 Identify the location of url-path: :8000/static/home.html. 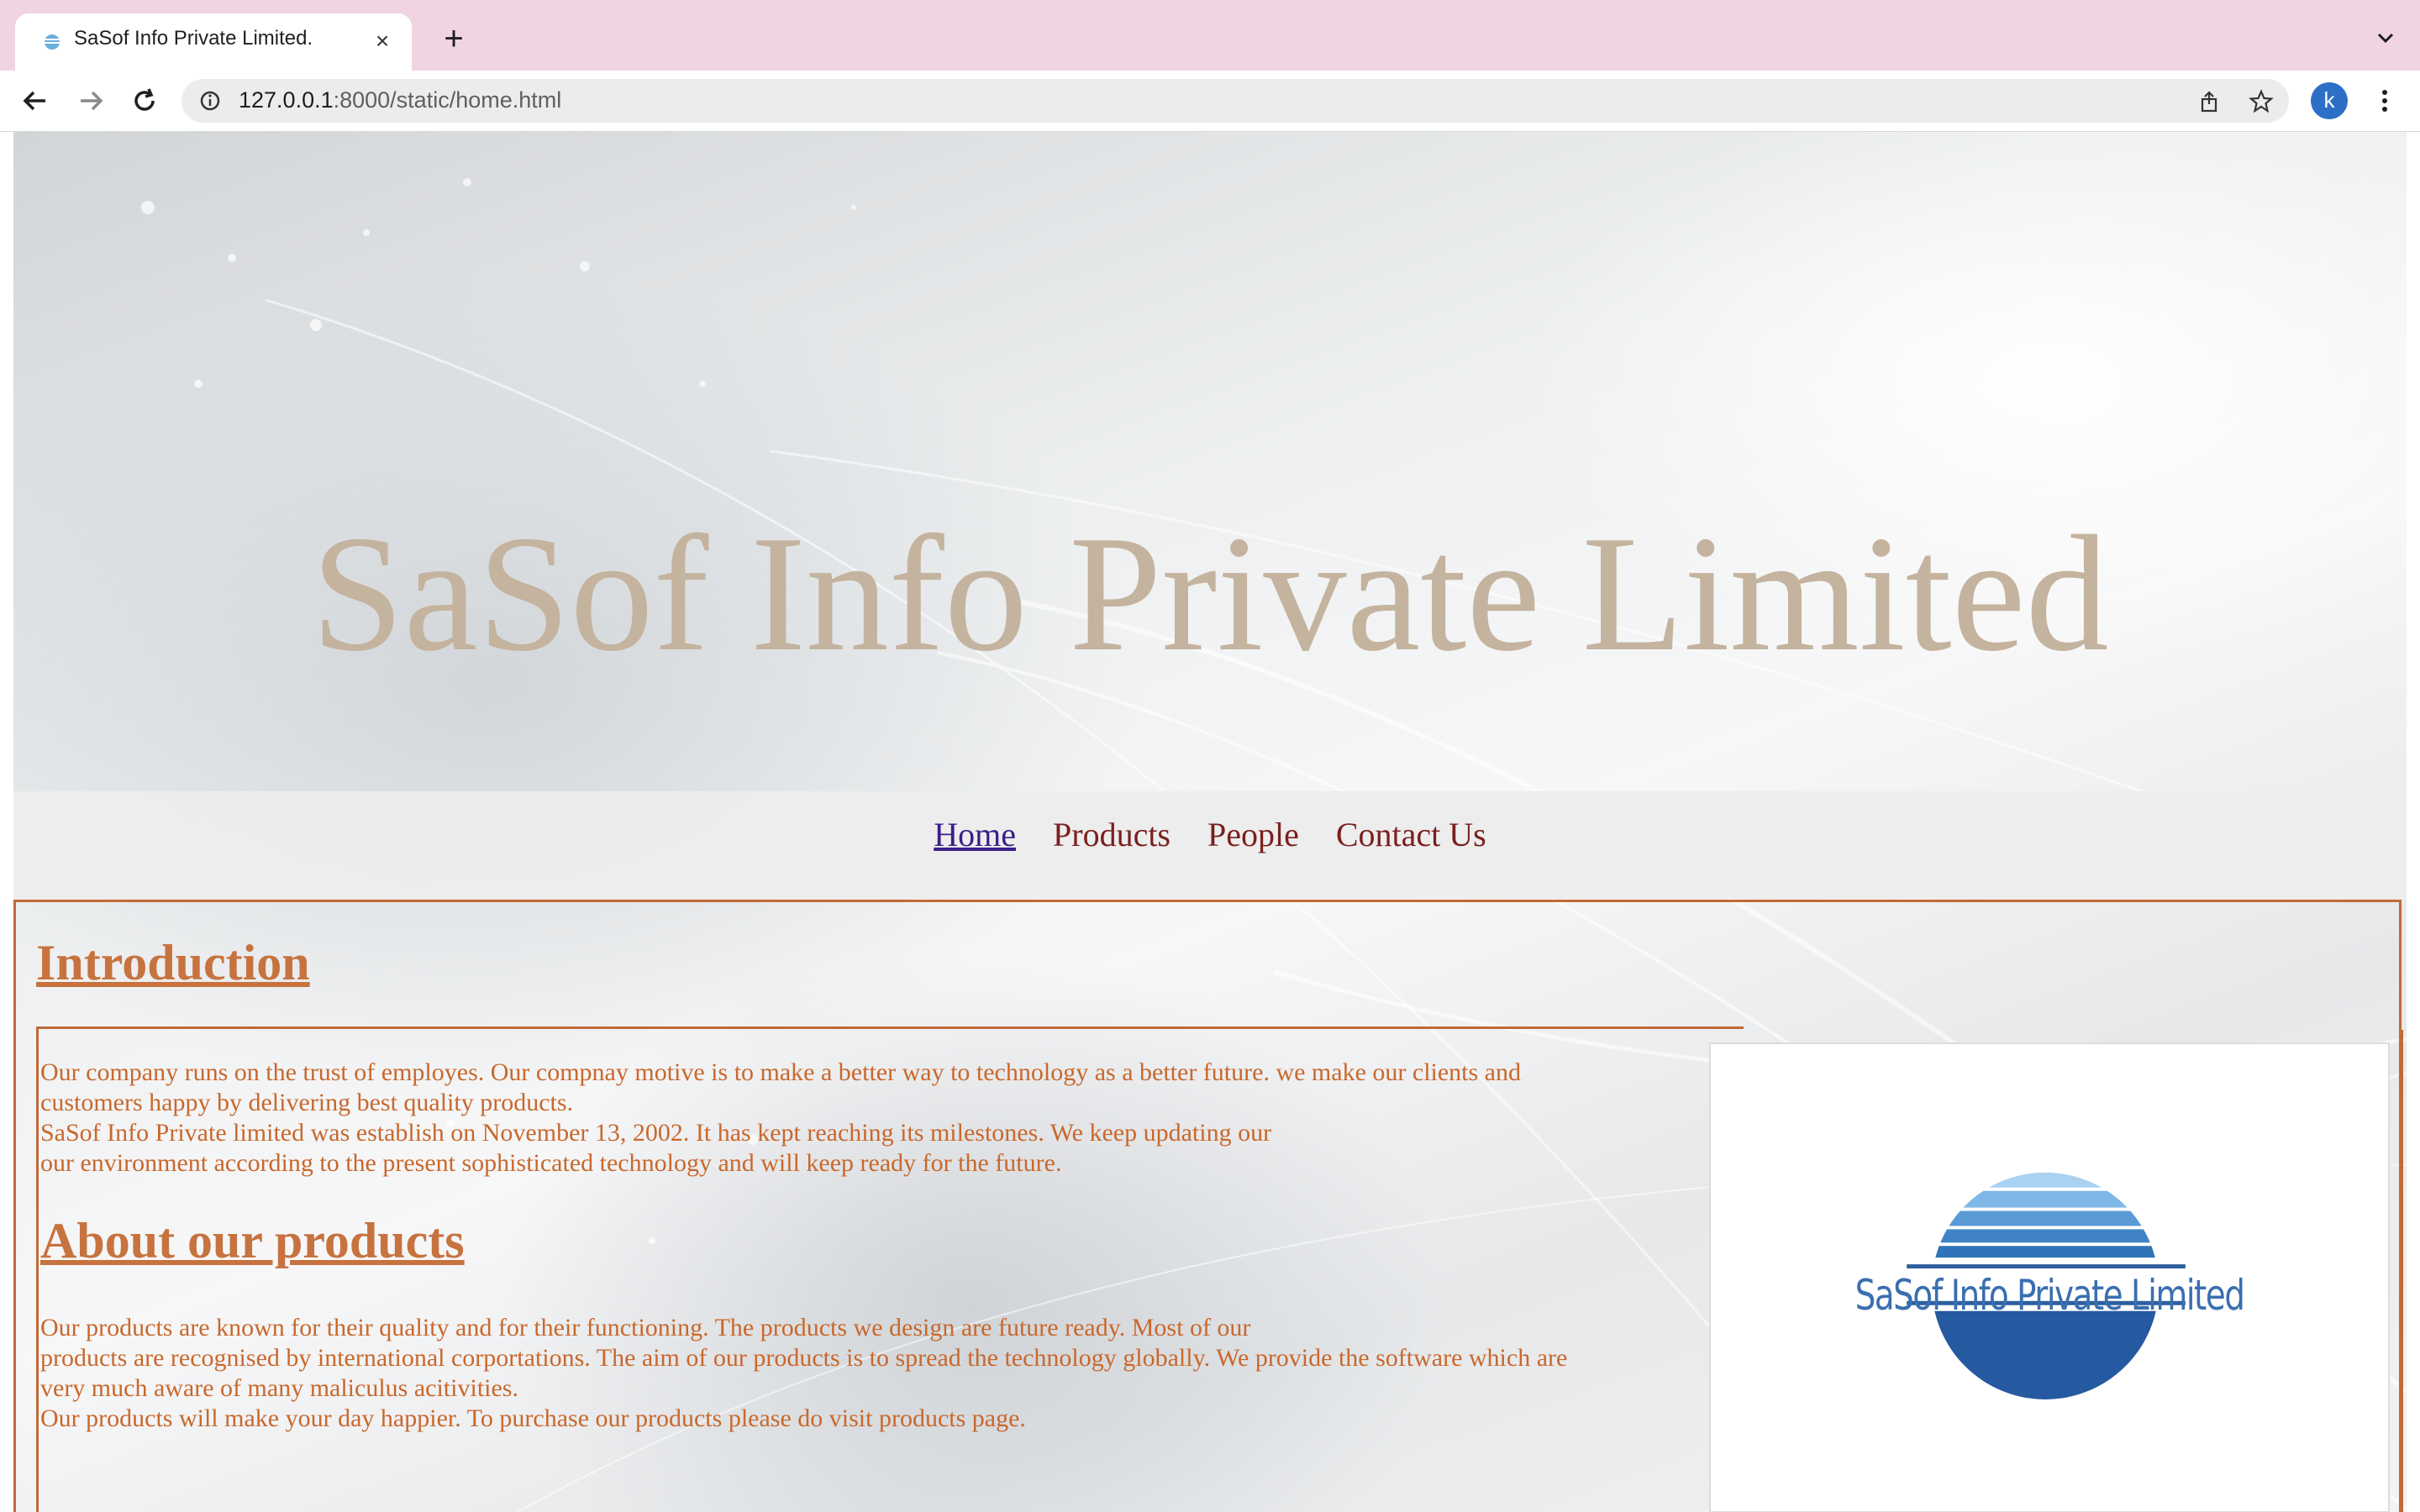
(448, 100).